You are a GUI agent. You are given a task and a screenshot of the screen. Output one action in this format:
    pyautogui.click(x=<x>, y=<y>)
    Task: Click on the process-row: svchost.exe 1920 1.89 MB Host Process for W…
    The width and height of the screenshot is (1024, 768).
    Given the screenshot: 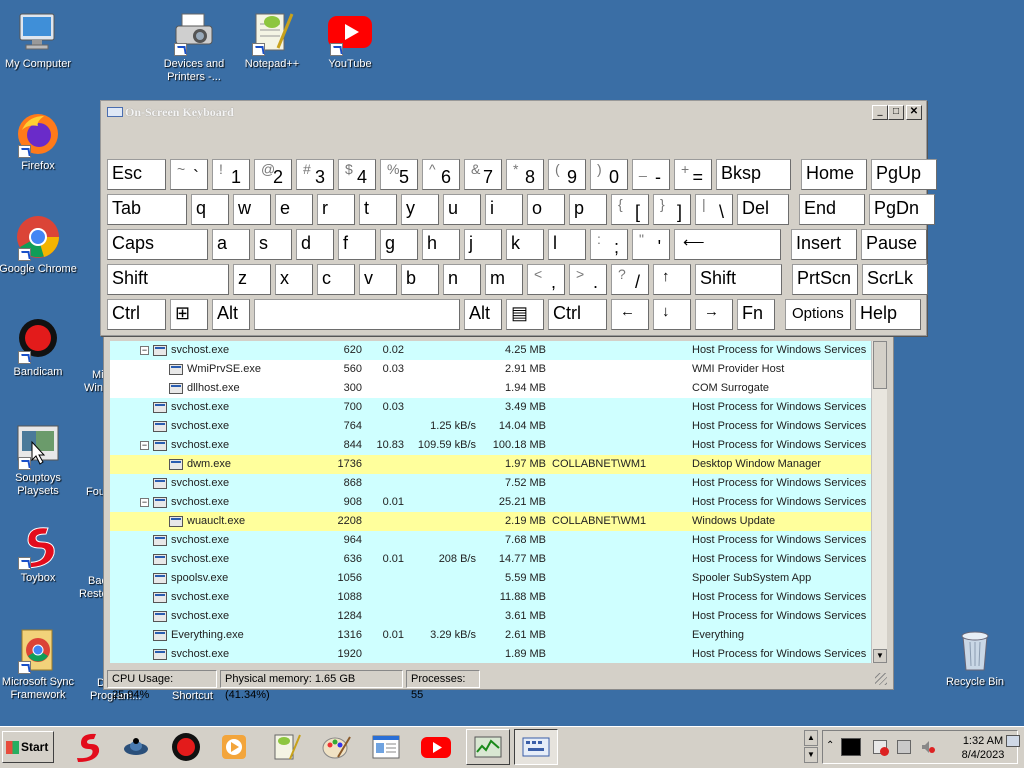 What is the action you would take?
    pyautogui.click(x=493, y=654)
    